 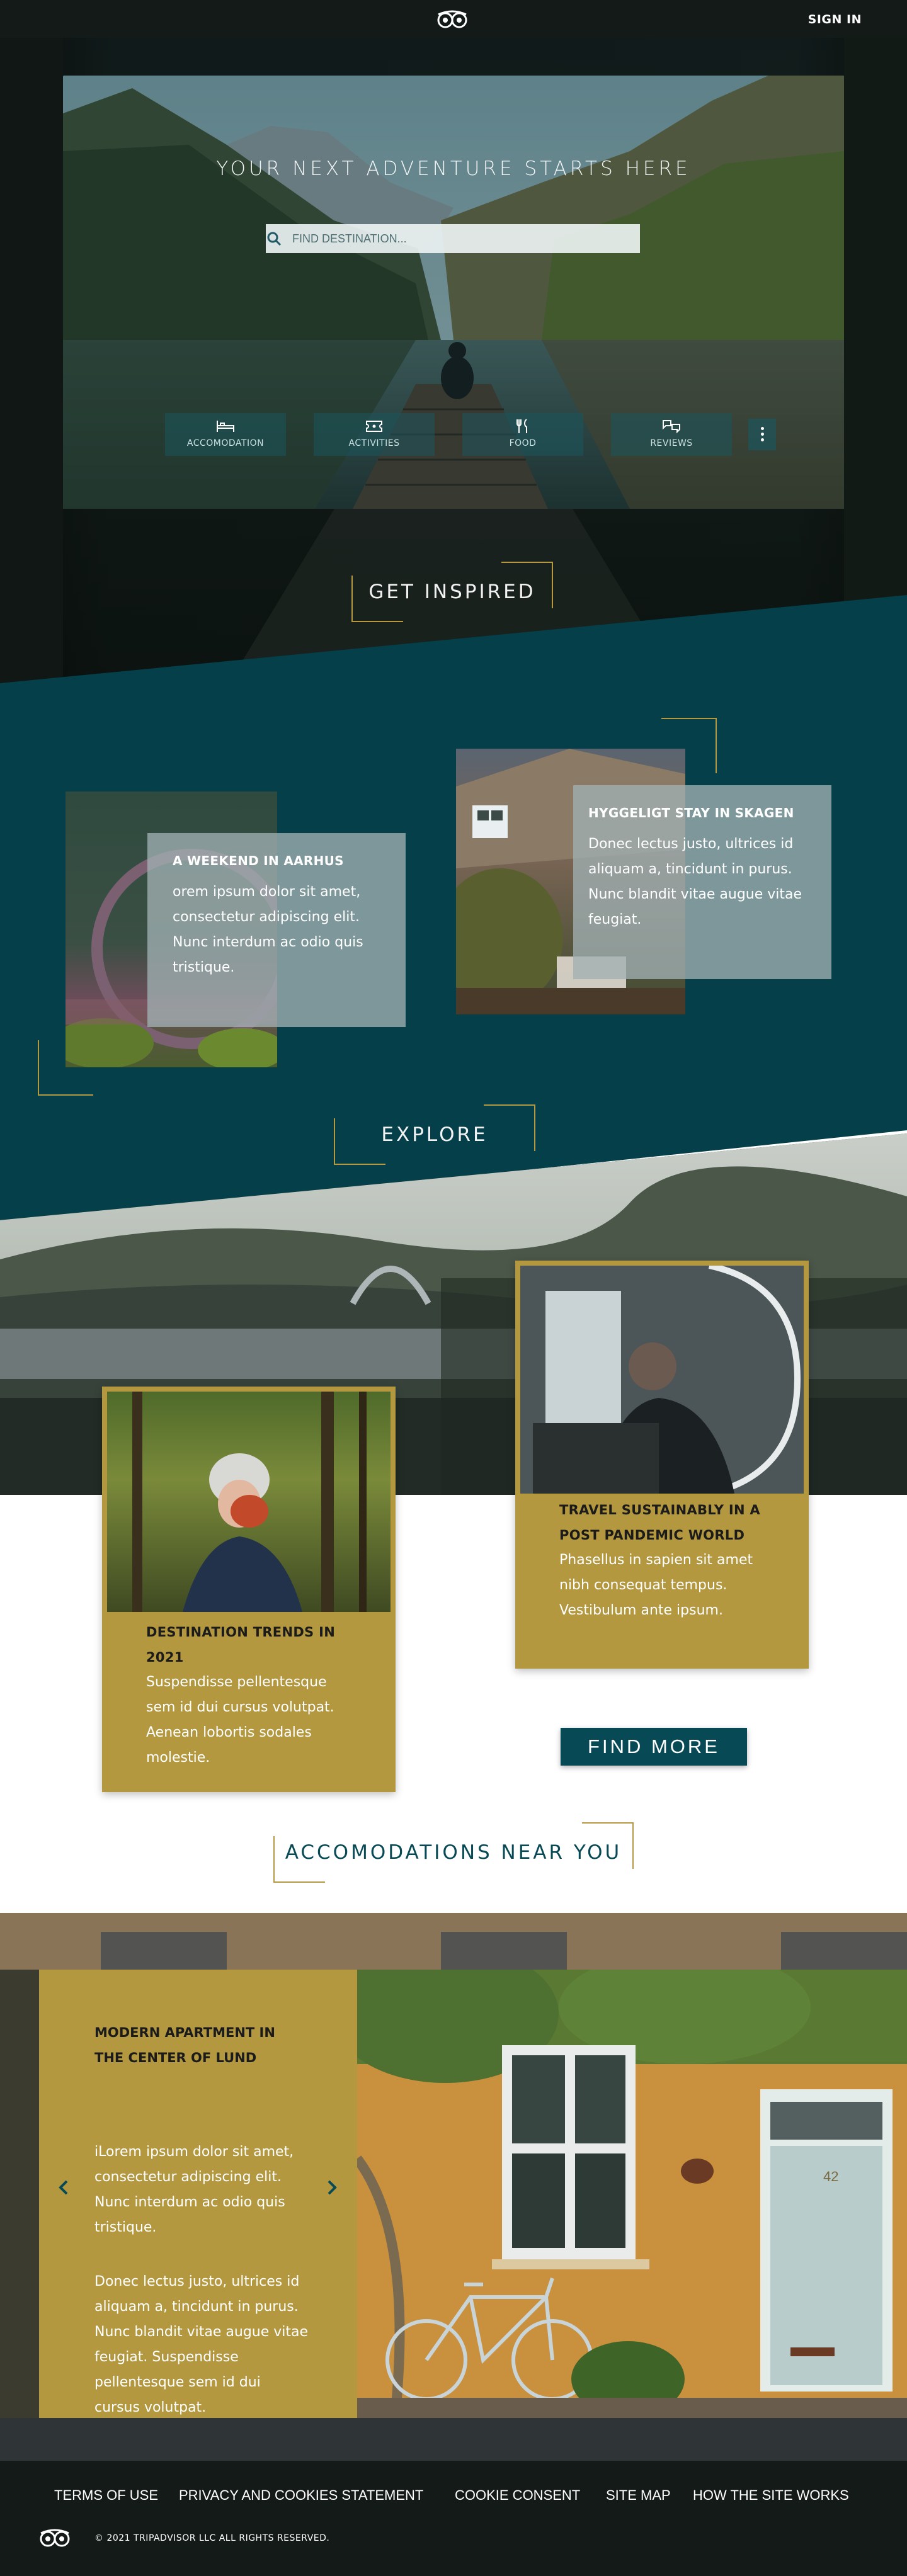 What do you see at coordinates (453, 168) in the screenshot?
I see `hero-title: YOUR NEXT ADVENTURE STARTS HERE` at bounding box center [453, 168].